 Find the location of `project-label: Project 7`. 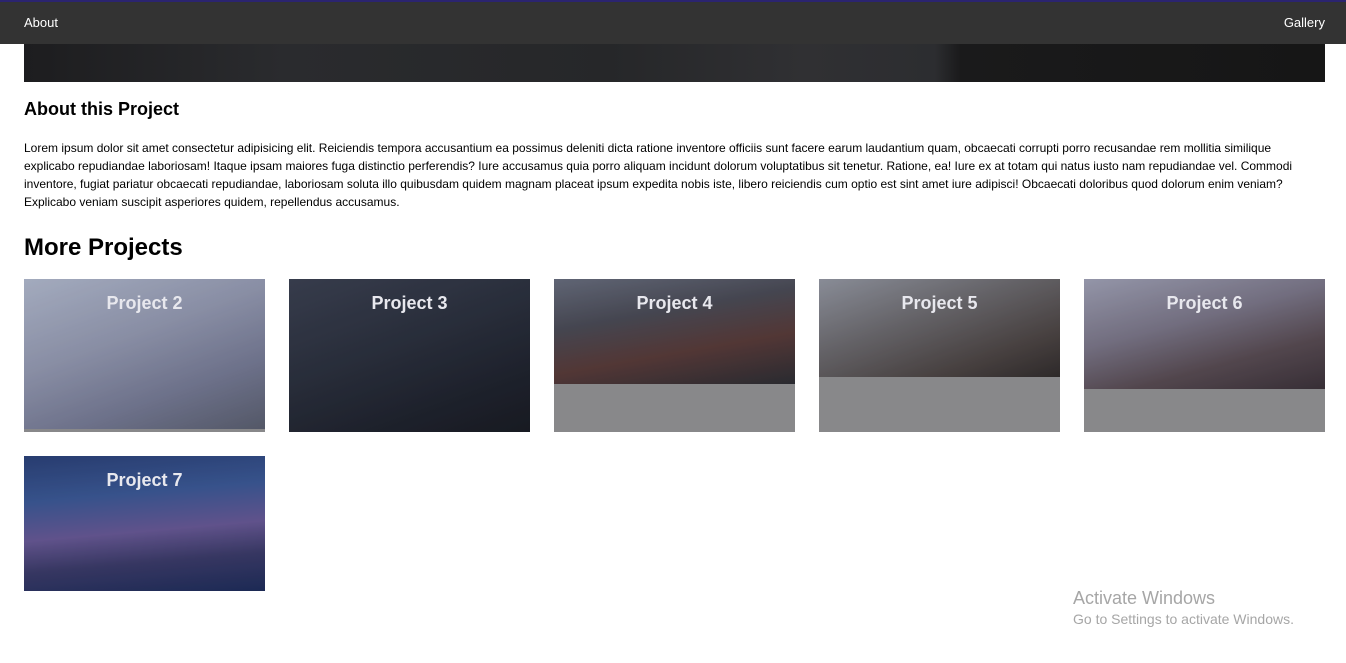

project-label: Project 7 is located at coordinates (144, 480).